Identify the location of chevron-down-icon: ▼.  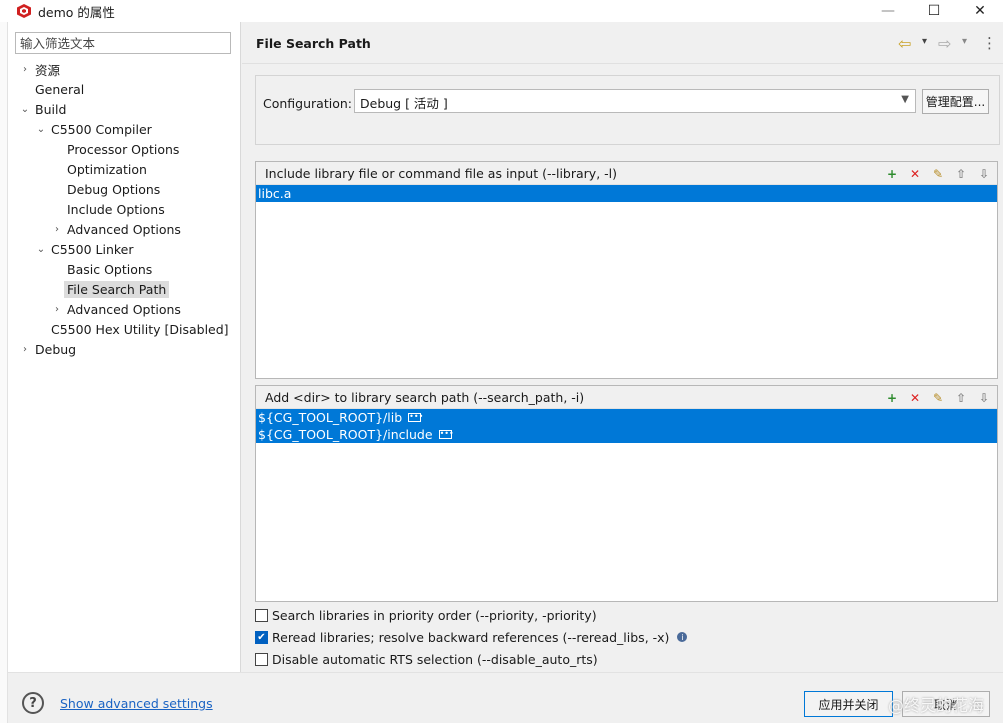
(905, 99).